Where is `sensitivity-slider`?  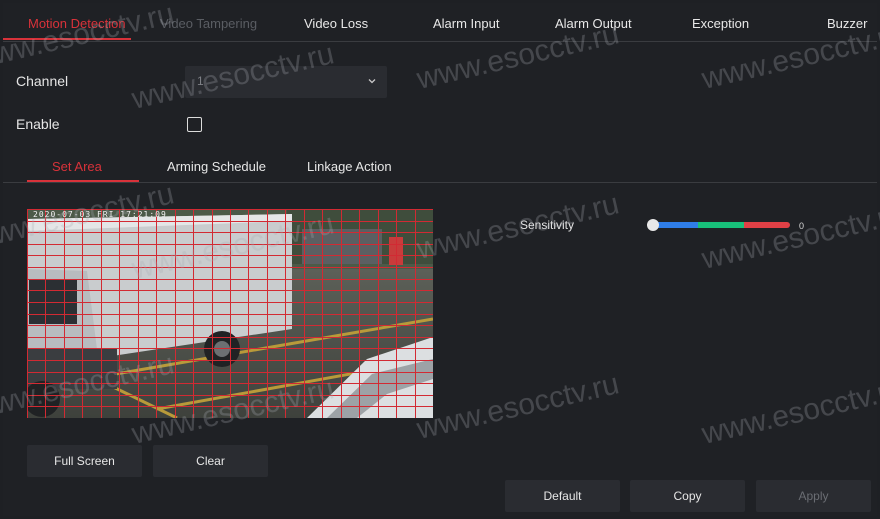 sensitivity-slider is located at coordinates (721, 225).